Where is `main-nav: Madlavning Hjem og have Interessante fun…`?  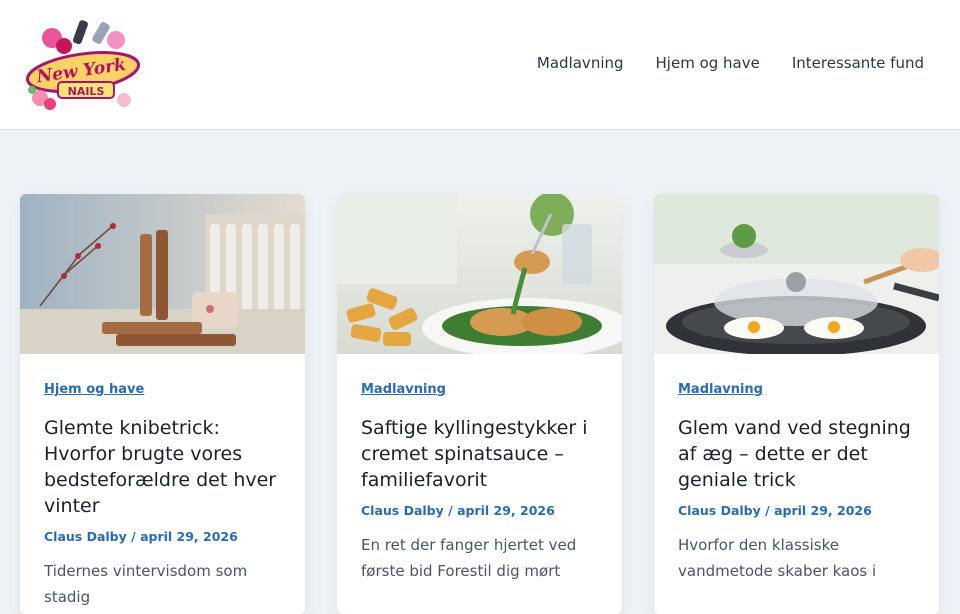
main-nav: Madlavning Hjem og have Interessante fun… is located at coordinates (730, 63).